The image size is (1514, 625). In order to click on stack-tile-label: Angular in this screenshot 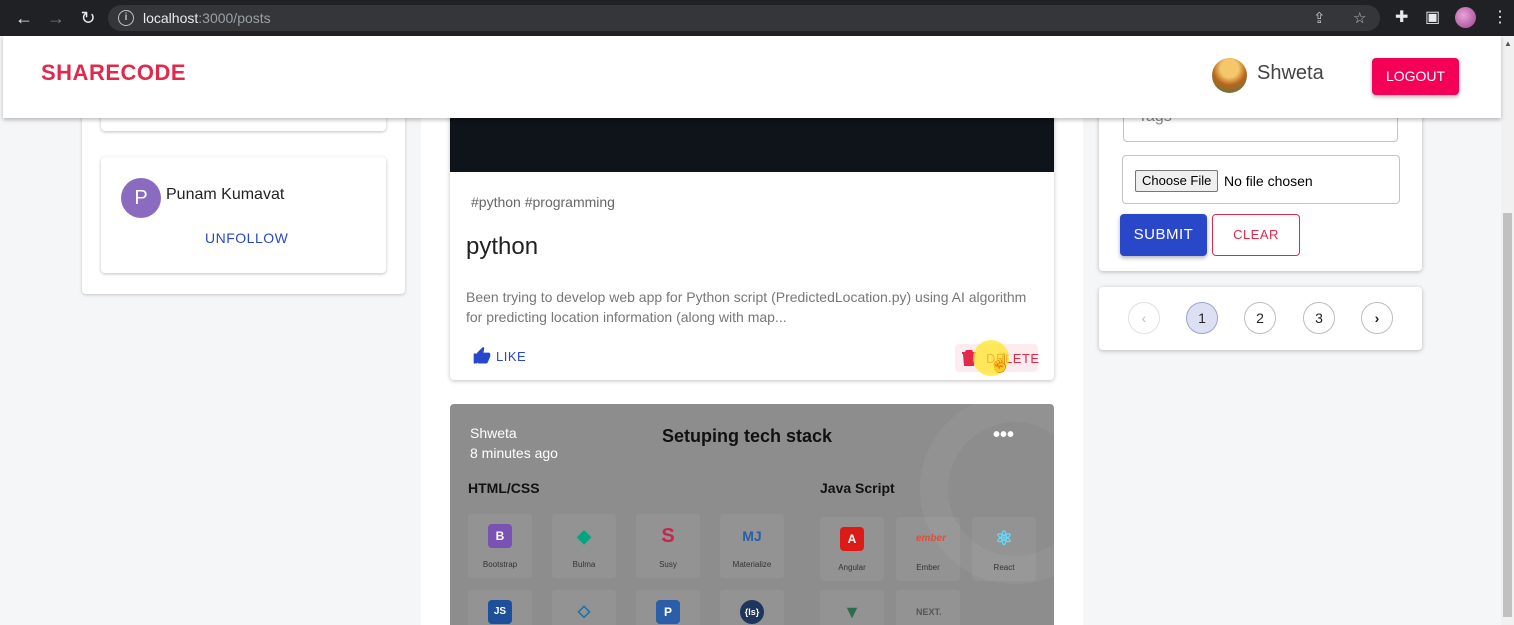, I will do `click(852, 567)`.